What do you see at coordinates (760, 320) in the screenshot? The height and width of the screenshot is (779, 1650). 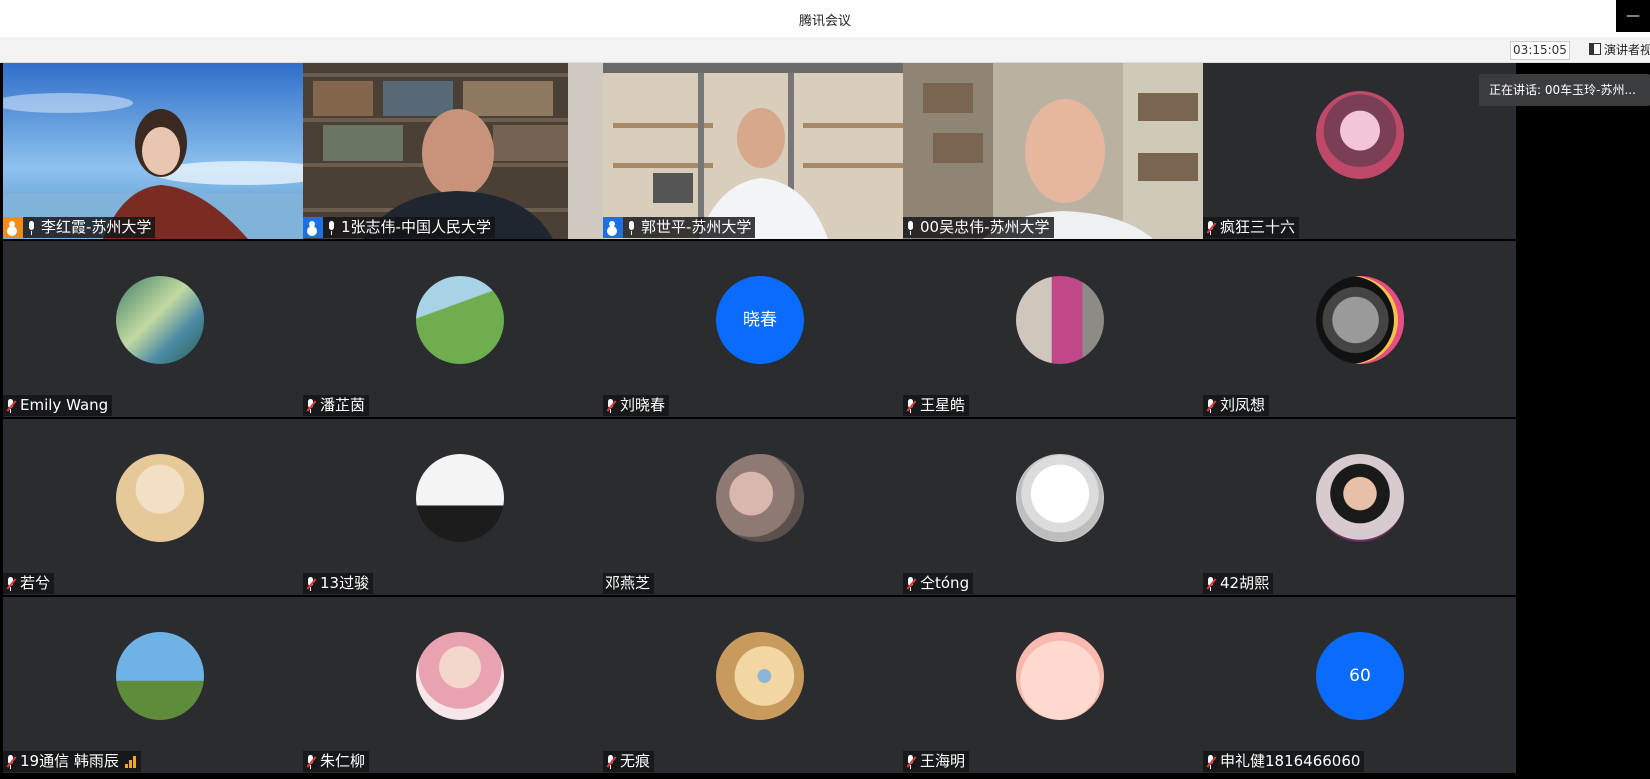 I see `avatar-initials: 晓春` at bounding box center [760, 320].